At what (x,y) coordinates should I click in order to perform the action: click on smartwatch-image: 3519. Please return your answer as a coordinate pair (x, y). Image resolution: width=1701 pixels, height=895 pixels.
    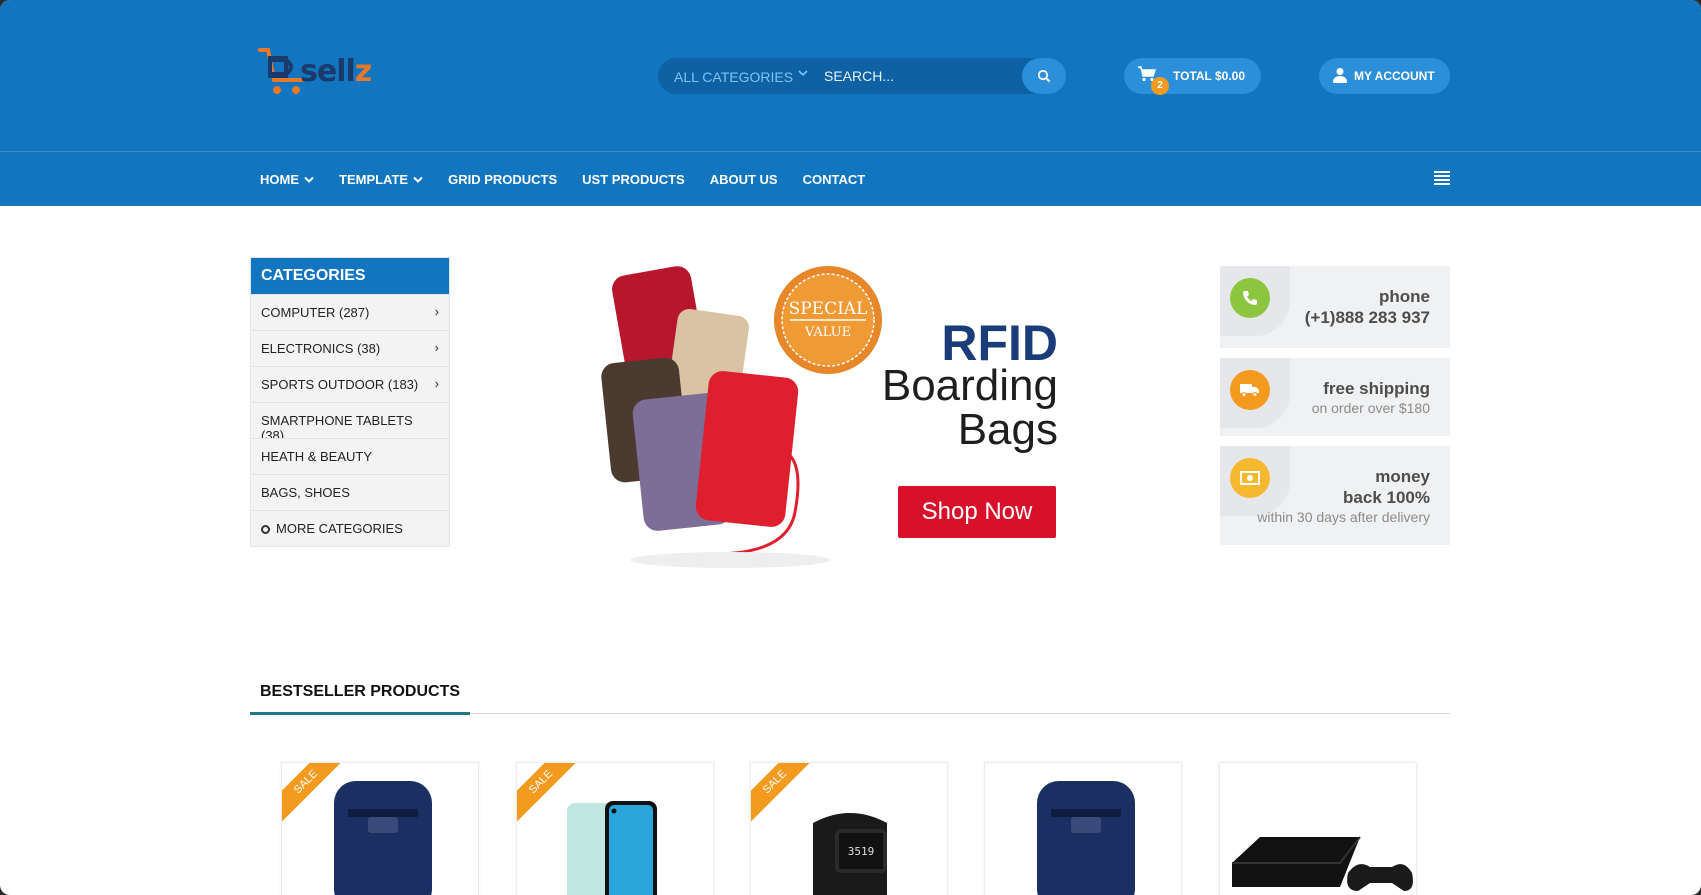
    Looking at the image, I should click on (850, 854).